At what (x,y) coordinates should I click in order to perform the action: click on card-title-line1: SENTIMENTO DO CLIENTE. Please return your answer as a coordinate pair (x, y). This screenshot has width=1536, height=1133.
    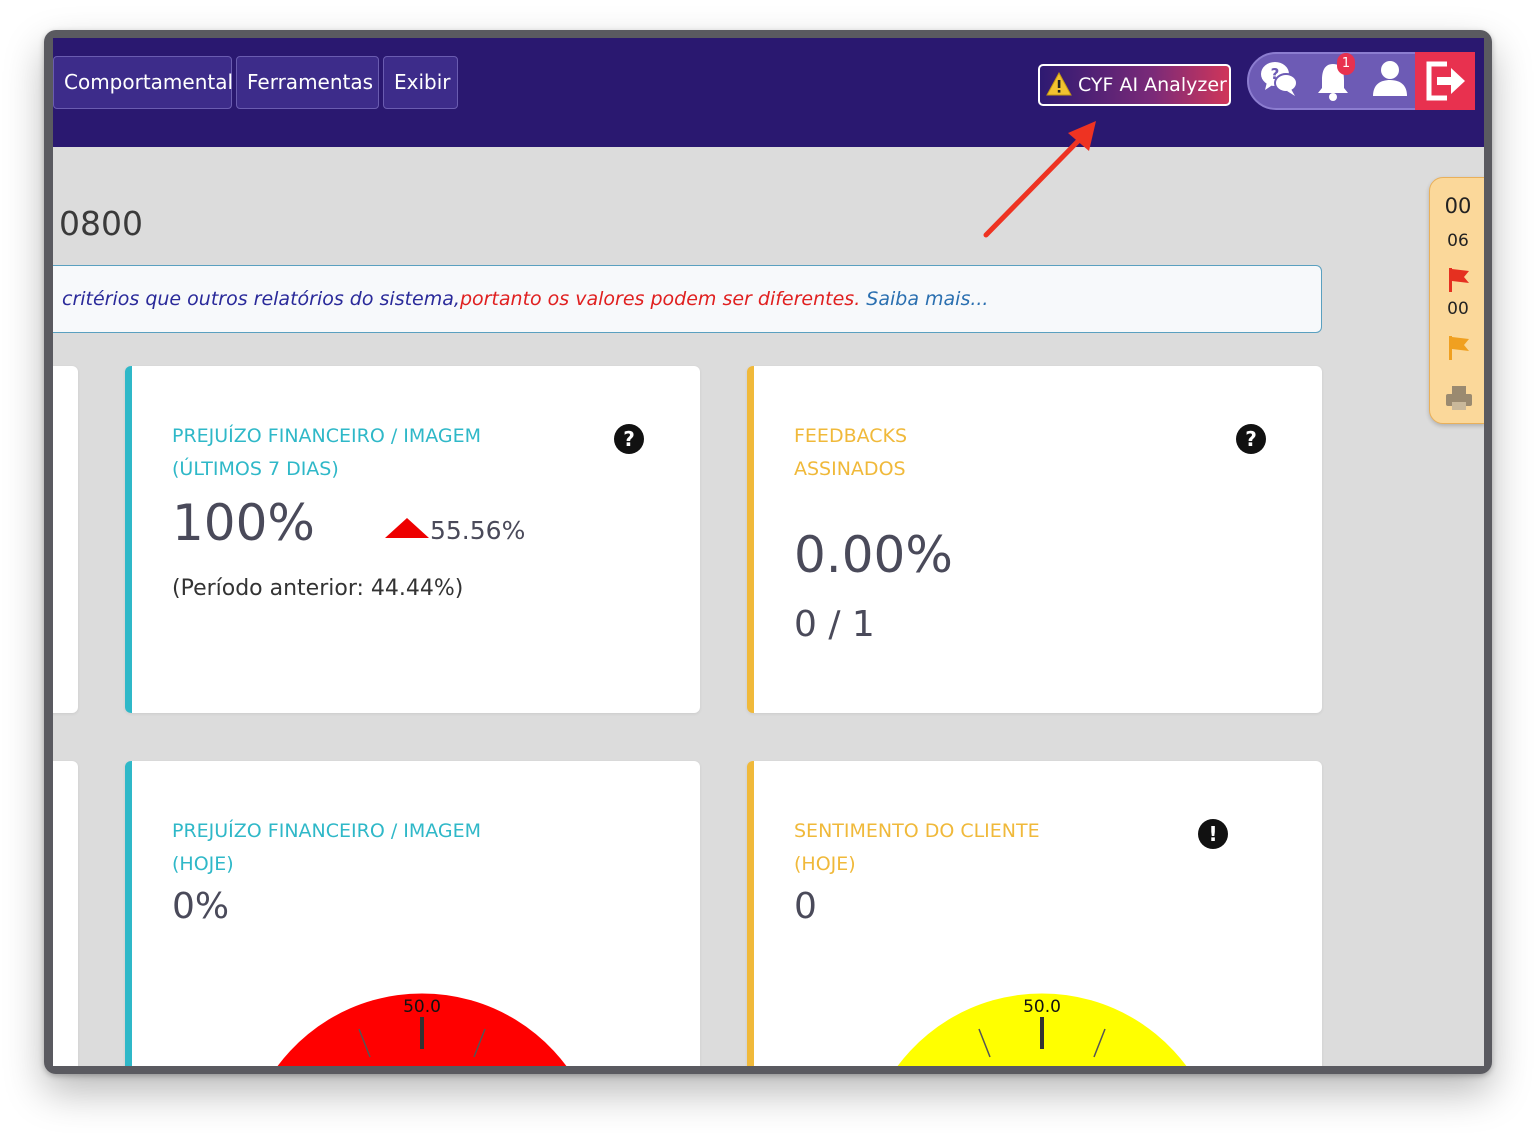
    Looking at the image, I should click on (917, 831).